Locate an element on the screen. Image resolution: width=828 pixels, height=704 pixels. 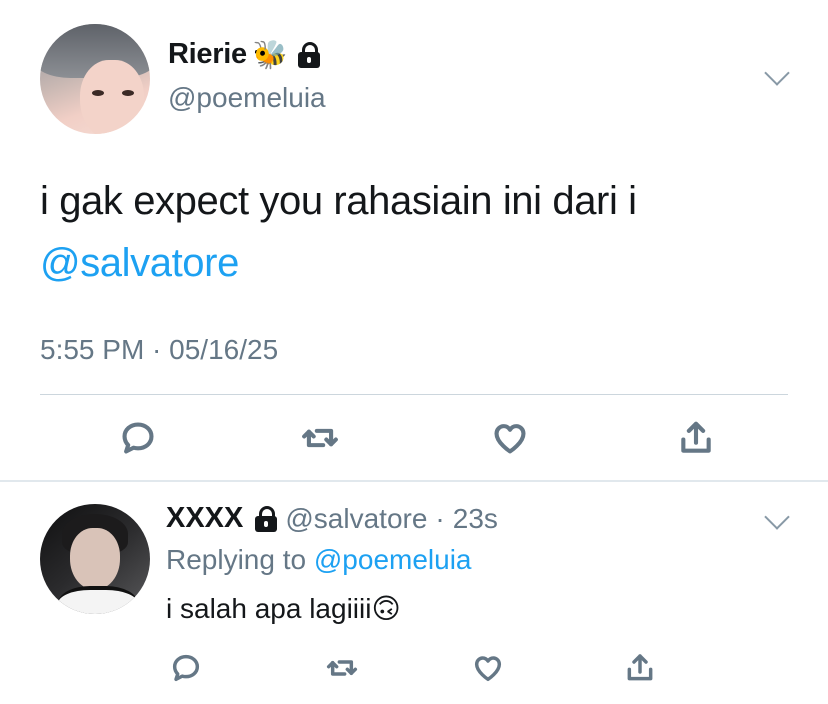
reply-handle: @salvatore is located at coordinates (356, 519).